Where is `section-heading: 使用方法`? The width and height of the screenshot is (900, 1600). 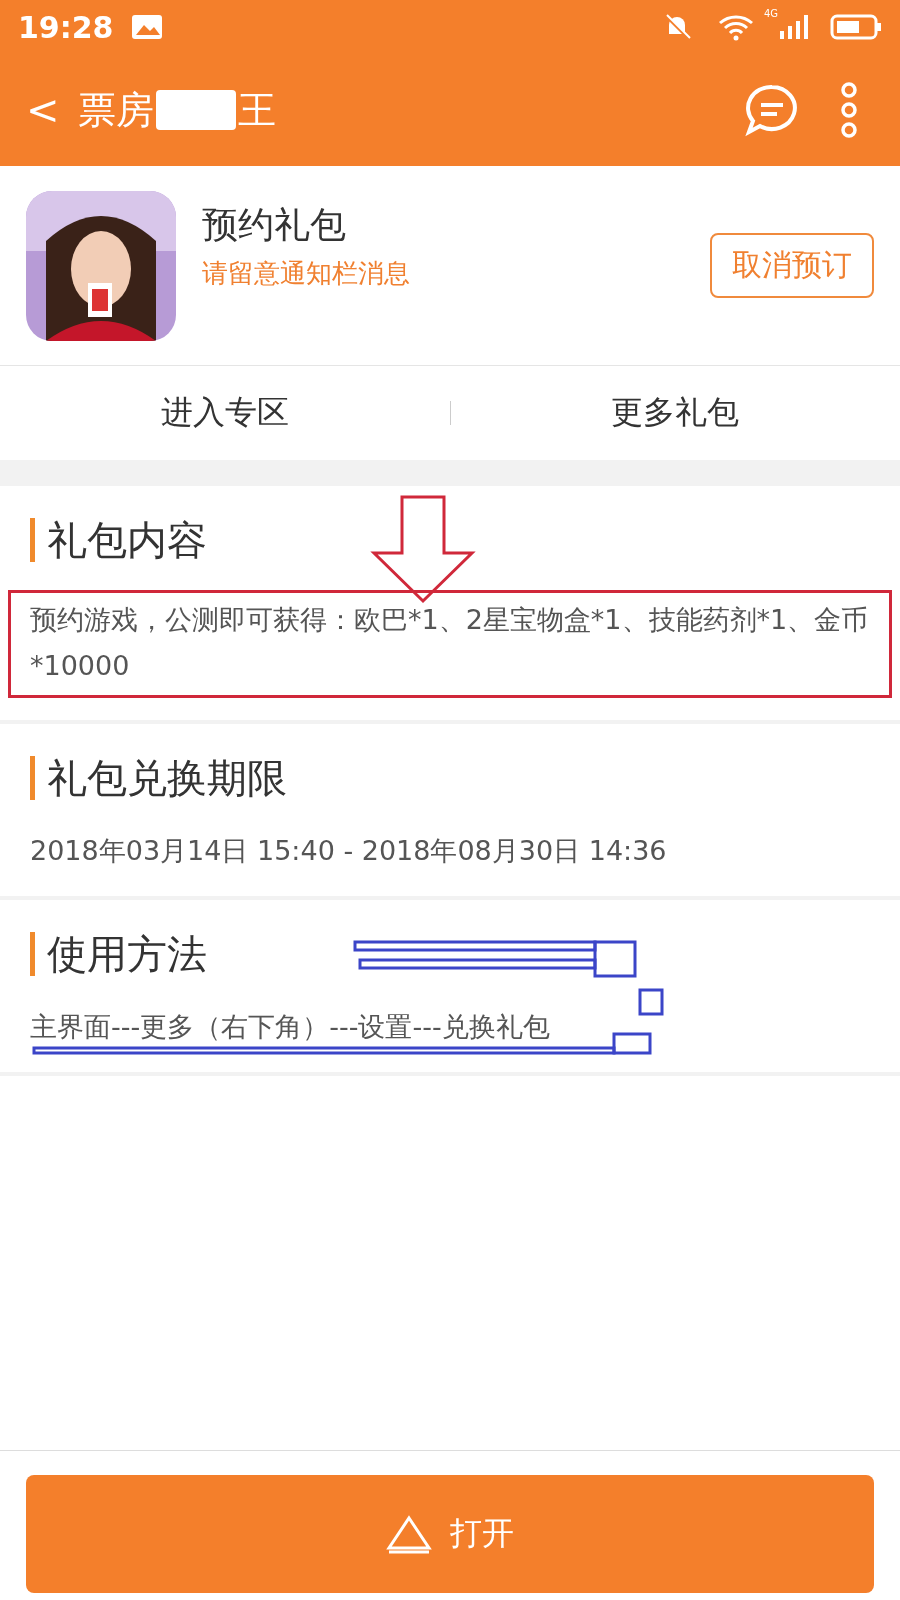
section-heading: 使用方法 is located at coordinates (450, 954).